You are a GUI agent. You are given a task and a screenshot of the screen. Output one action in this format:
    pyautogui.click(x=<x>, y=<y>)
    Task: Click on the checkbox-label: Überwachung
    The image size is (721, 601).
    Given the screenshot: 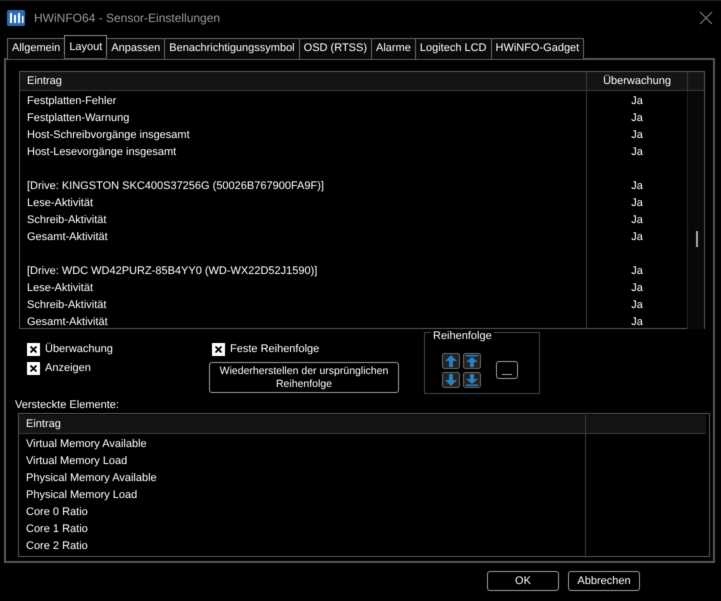 What is the action you would take?
    pyautogui.click(x=79, y=349)
    